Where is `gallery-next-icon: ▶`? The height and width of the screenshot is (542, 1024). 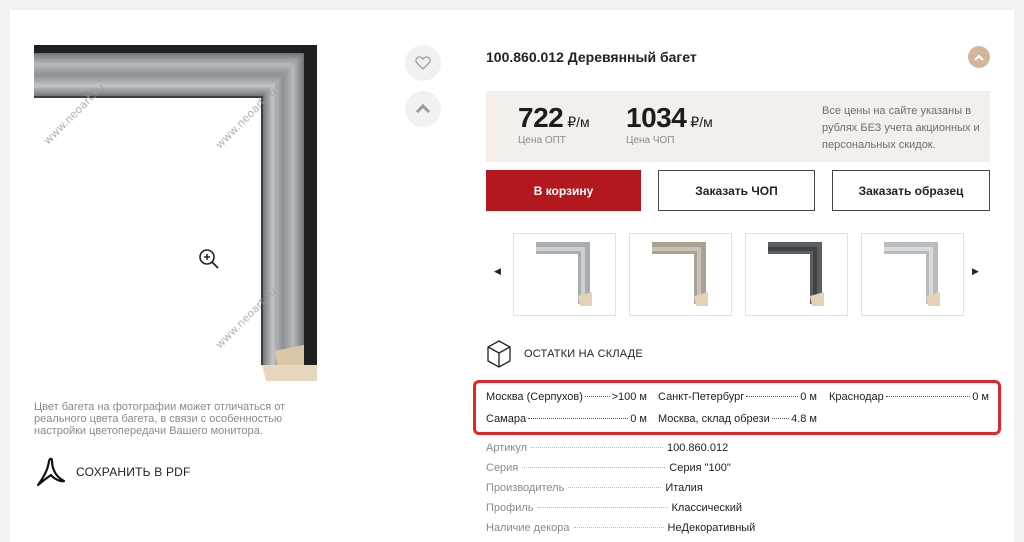
gallery-next-icon: ▶ is located at coordinates (975, 271).